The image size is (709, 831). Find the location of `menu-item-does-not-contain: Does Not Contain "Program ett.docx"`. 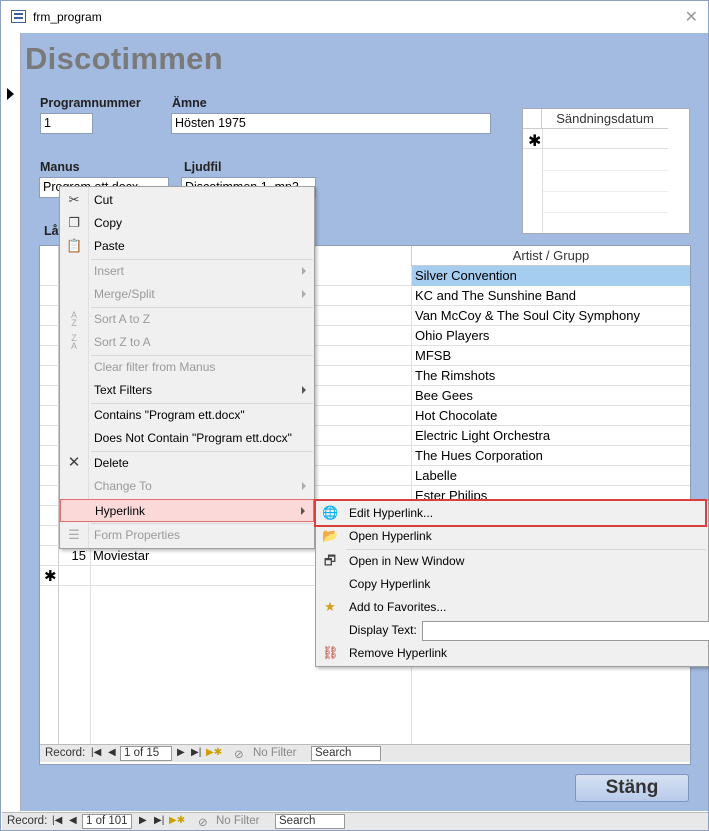

menu-item-does-not-contain: Does Not Contain "Program ett.docx" is located at coordinates (187, 438).